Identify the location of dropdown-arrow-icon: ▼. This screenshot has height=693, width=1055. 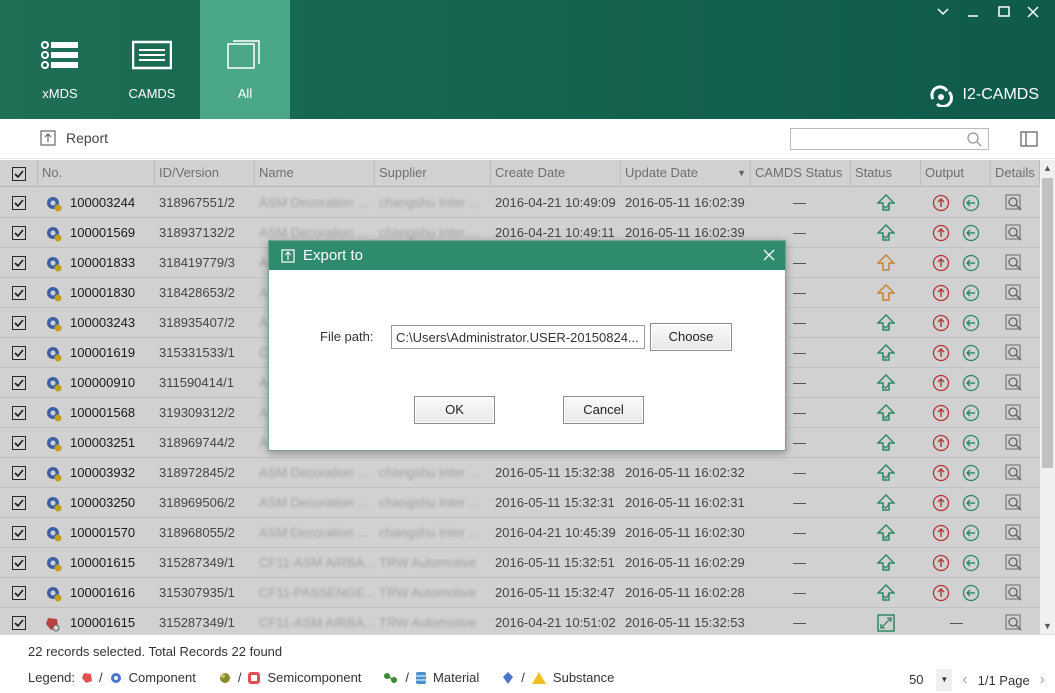
(944, 680).